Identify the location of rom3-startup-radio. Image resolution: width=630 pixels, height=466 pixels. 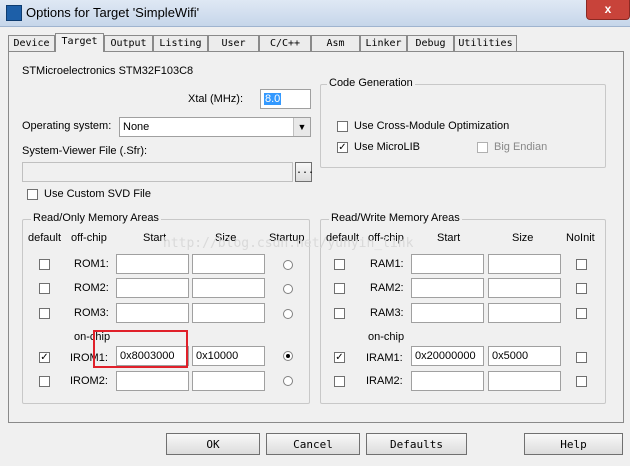
(288, 314).